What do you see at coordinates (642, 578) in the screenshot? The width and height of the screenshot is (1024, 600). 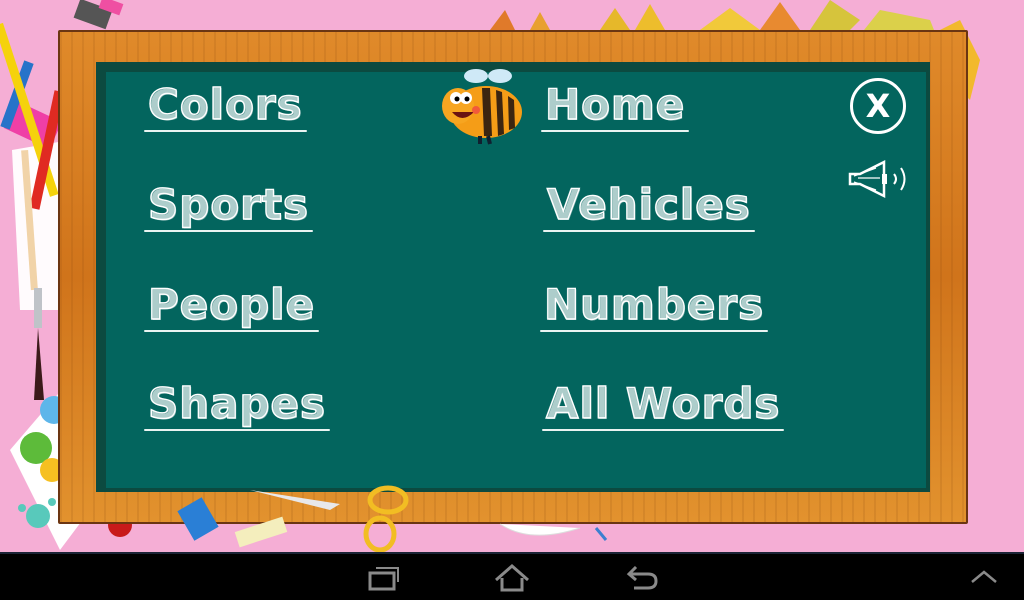 I see `back-icon` at bounding box center [642, 578].